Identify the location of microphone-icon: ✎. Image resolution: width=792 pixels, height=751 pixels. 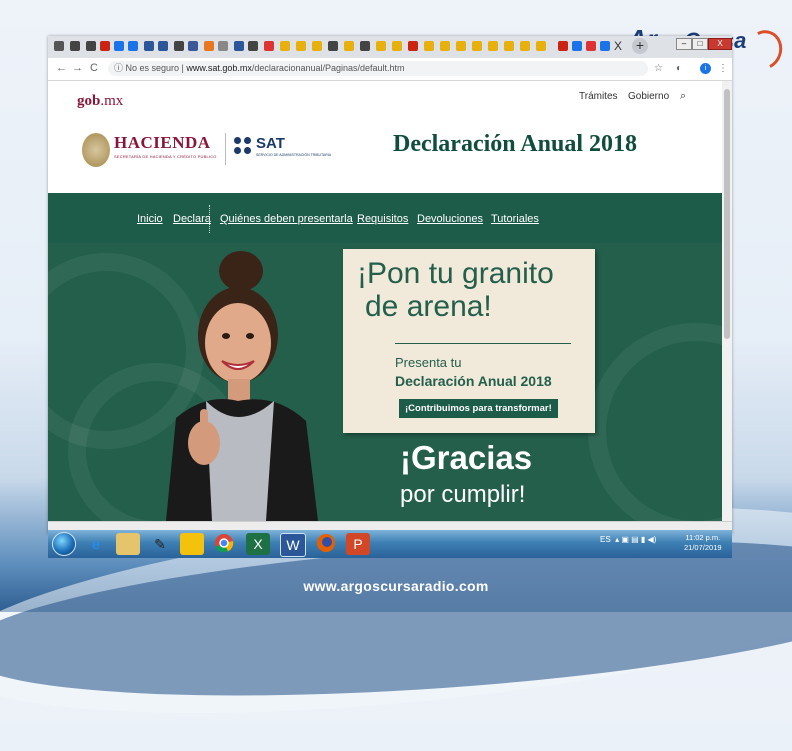
(160, 544).